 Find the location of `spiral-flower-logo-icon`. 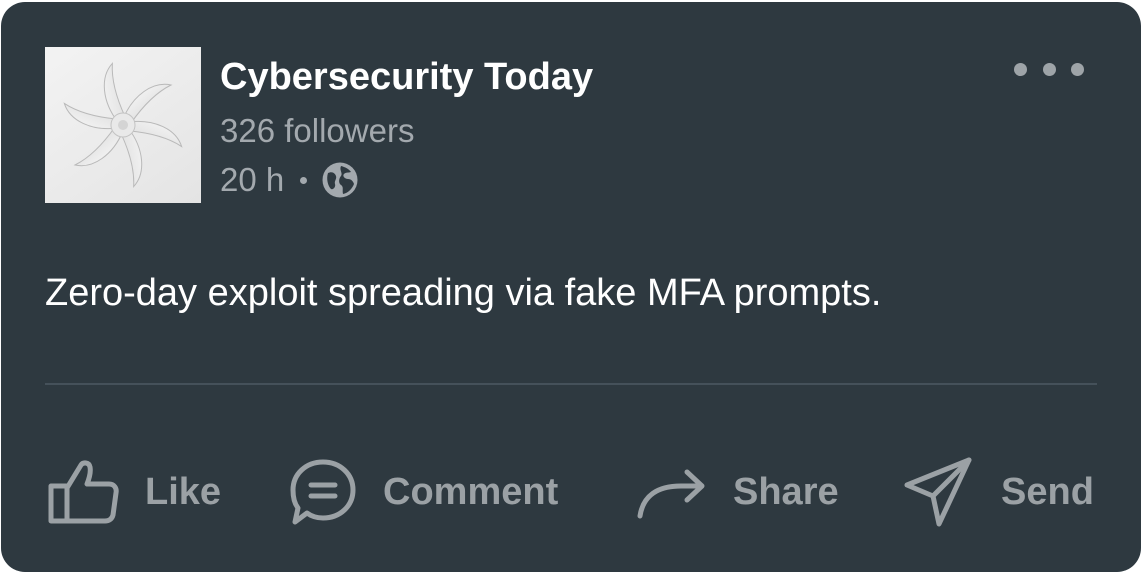

spiral-flower-logo-icon is located at coordinates (123, 125).